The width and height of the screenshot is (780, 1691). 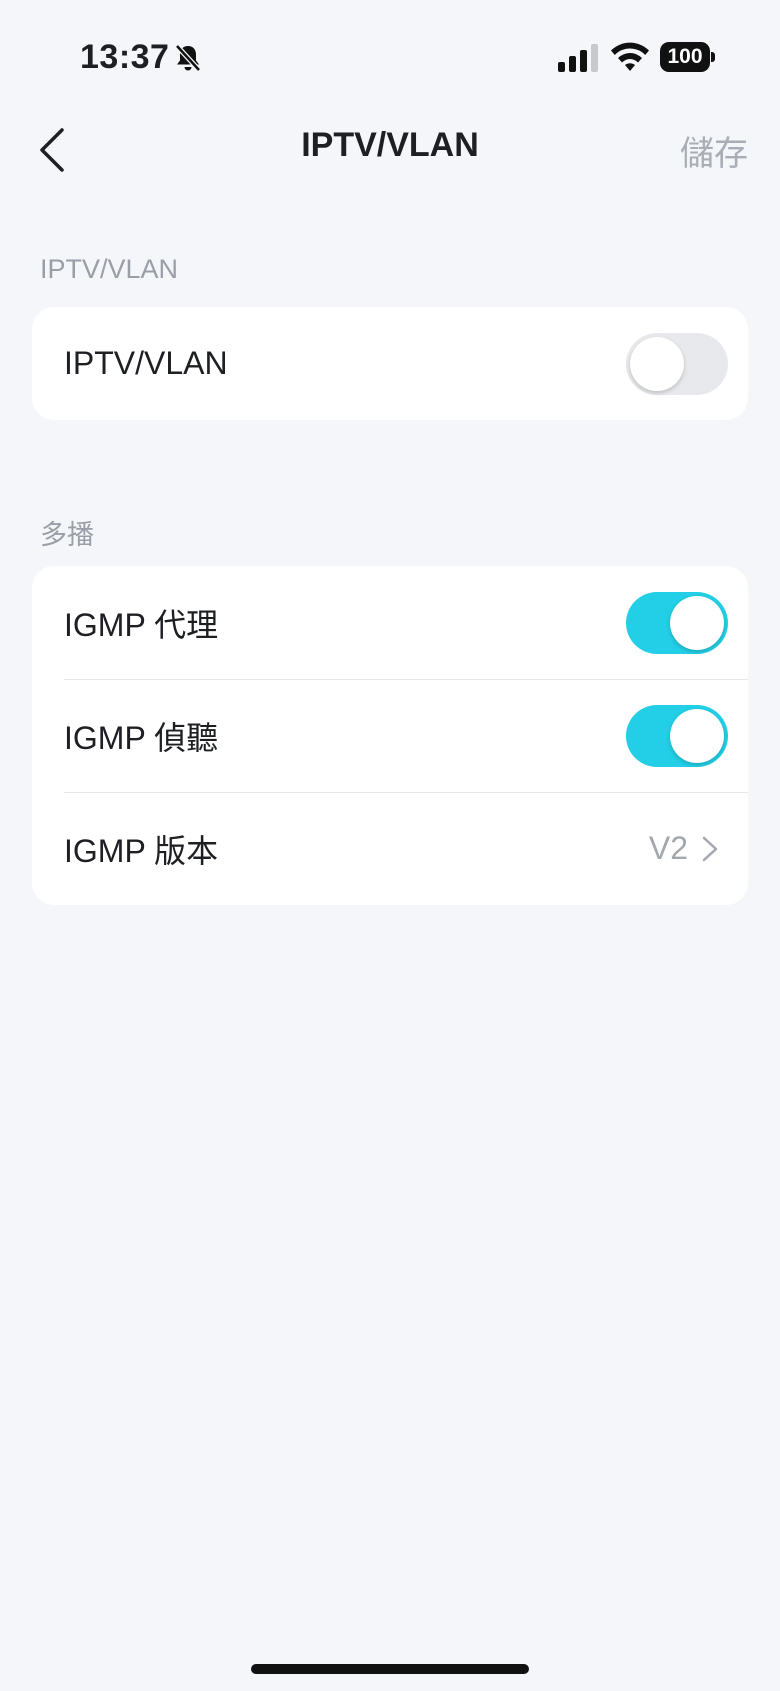 I want to click on igmp-snooping-row: IGMP 偵聽, so click(x=390, y=735).